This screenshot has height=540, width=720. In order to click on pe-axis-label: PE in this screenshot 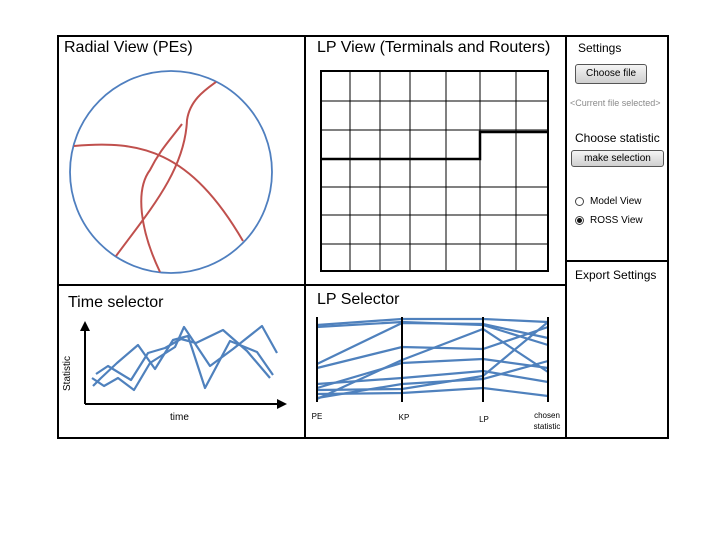, I will do `click(317, 416)`.